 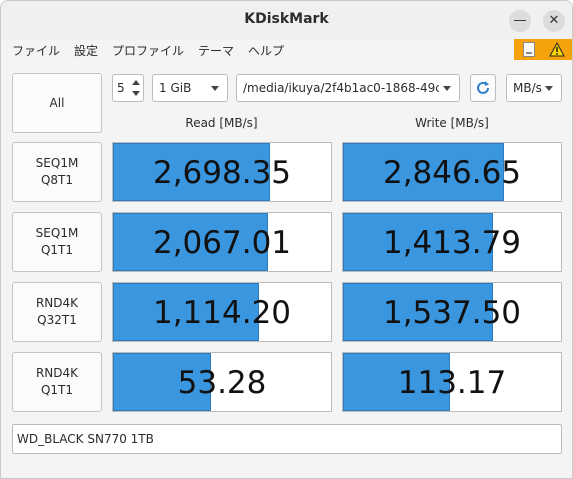 I want to click on file-size-select: 1 GiB, so click(x=190, y=88).